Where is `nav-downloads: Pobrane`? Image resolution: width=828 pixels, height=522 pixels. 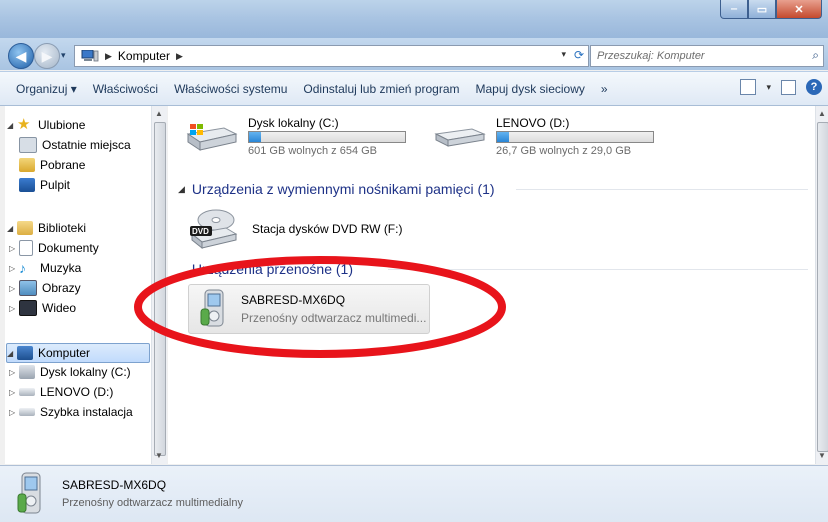 nav-downloads: Pobrane is located at coordinates (52, 165).